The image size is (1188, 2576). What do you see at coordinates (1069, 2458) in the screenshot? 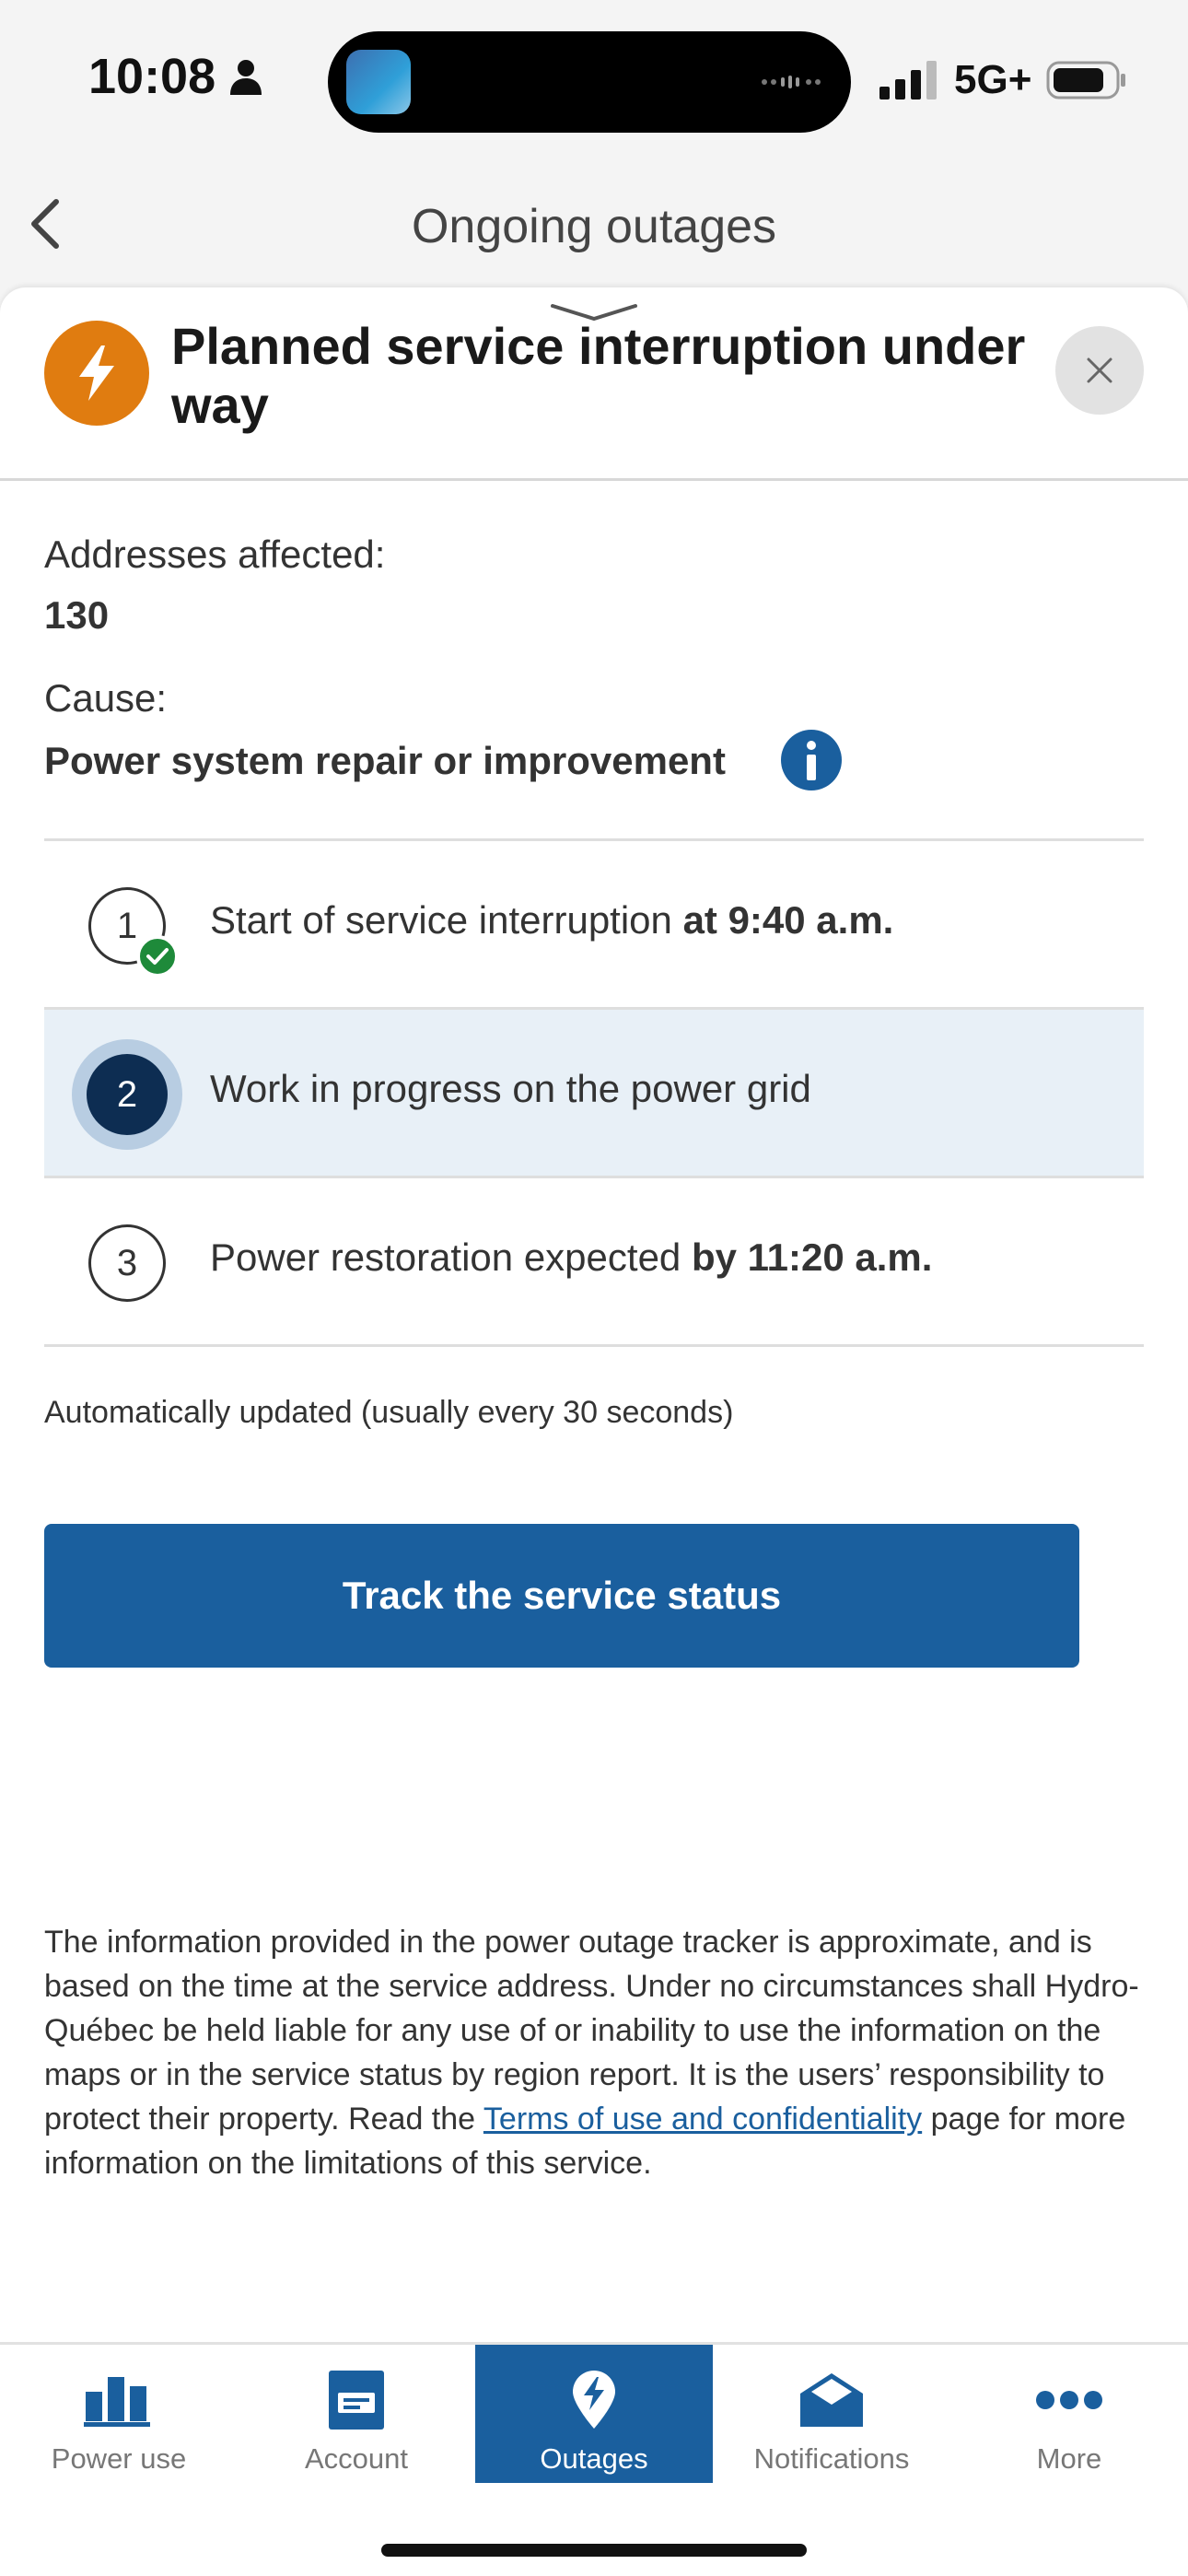
I see `tab-label: More` at bounding box center [1069, 2458].